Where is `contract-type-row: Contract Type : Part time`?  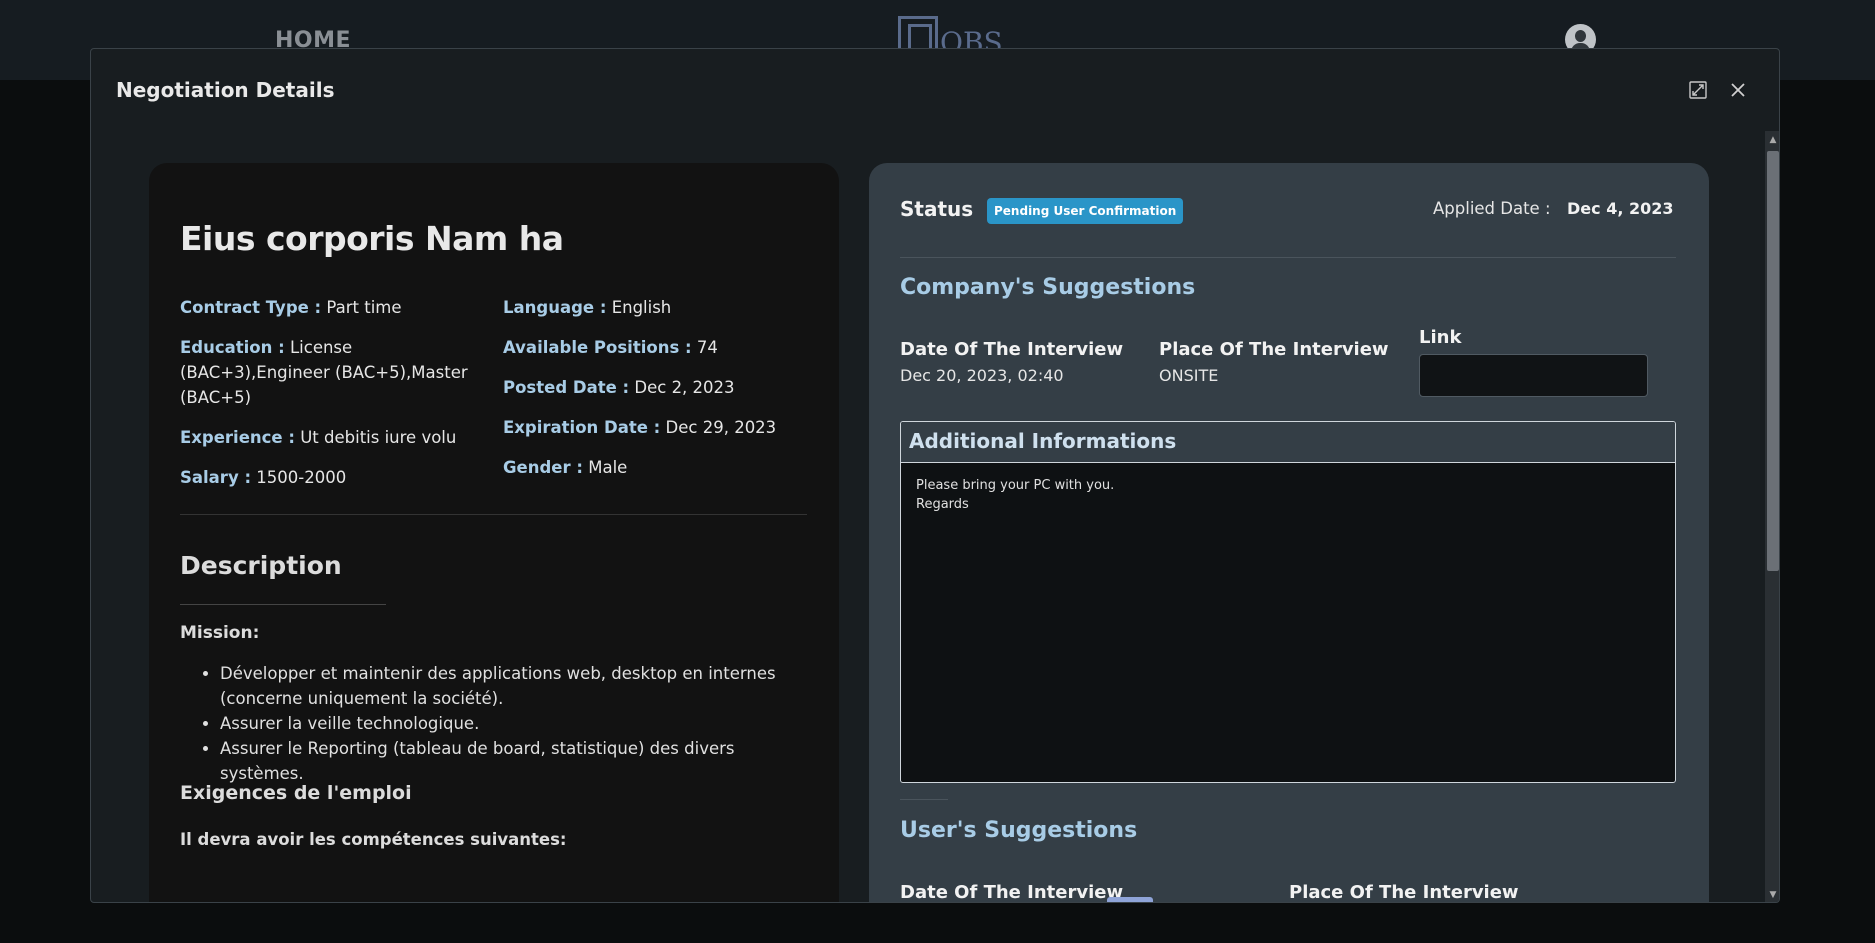
contract-type-row: Contract Type : Part time is located at coordinates (332, 307).